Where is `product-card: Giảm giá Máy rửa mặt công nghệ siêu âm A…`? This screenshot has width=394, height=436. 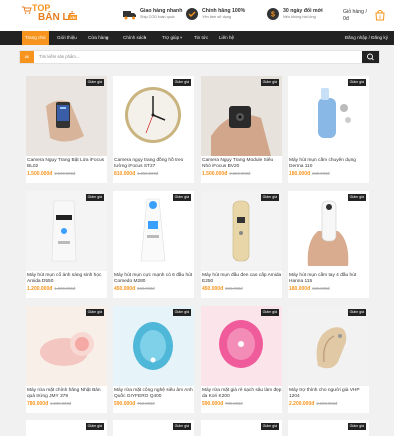 product-card: Giảm giá Máy rửa mặt công nghệ siêu âm A… is located at coordinates (153, 359).